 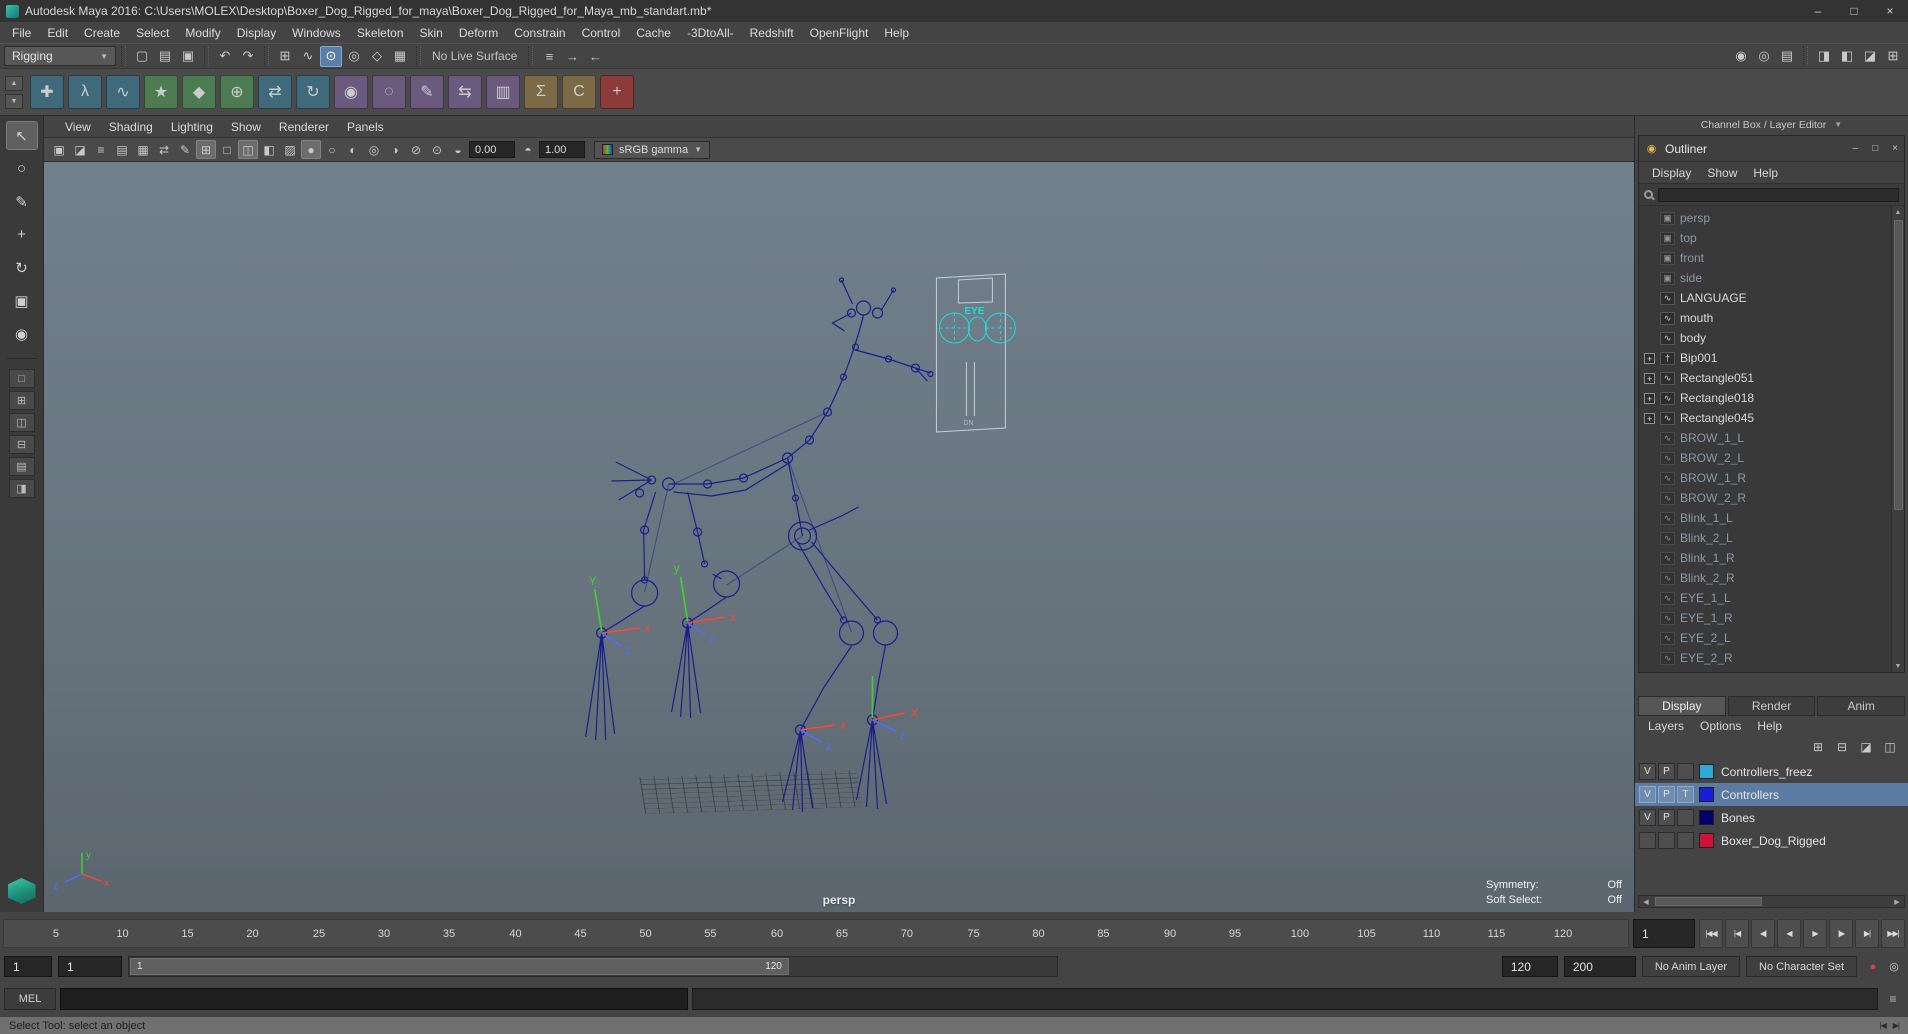 What do you see at coordinates (579, 92) in the screenshot?
I see `shelf-cluster-icon: C` at bounding box center [579, 92].